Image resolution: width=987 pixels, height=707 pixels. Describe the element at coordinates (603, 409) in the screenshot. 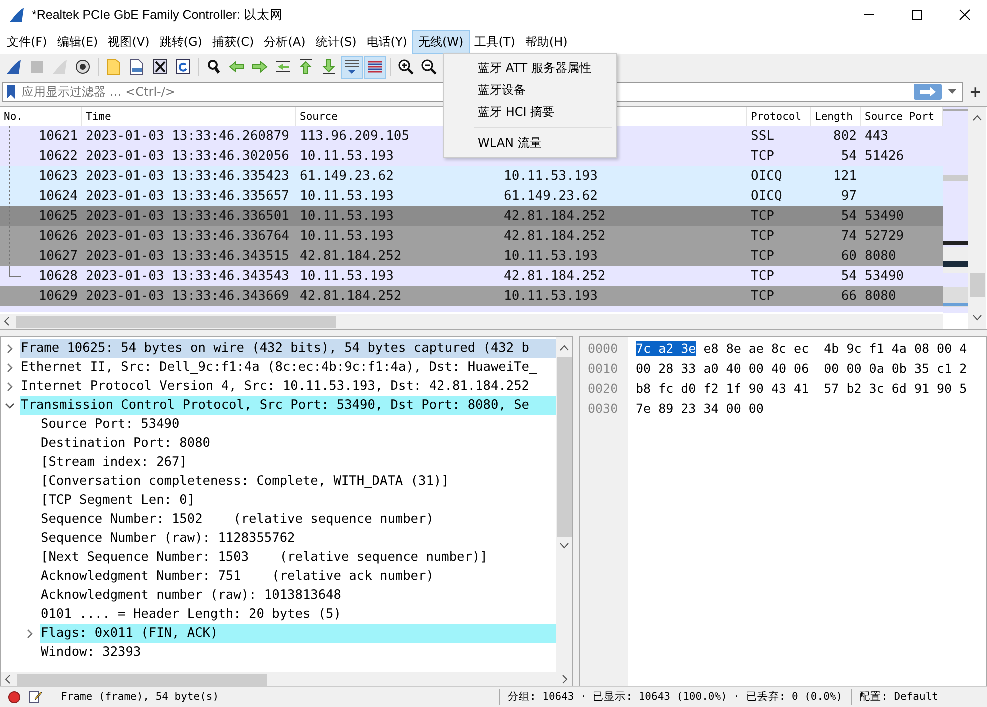

I see `offset-label: 0030` at that location.